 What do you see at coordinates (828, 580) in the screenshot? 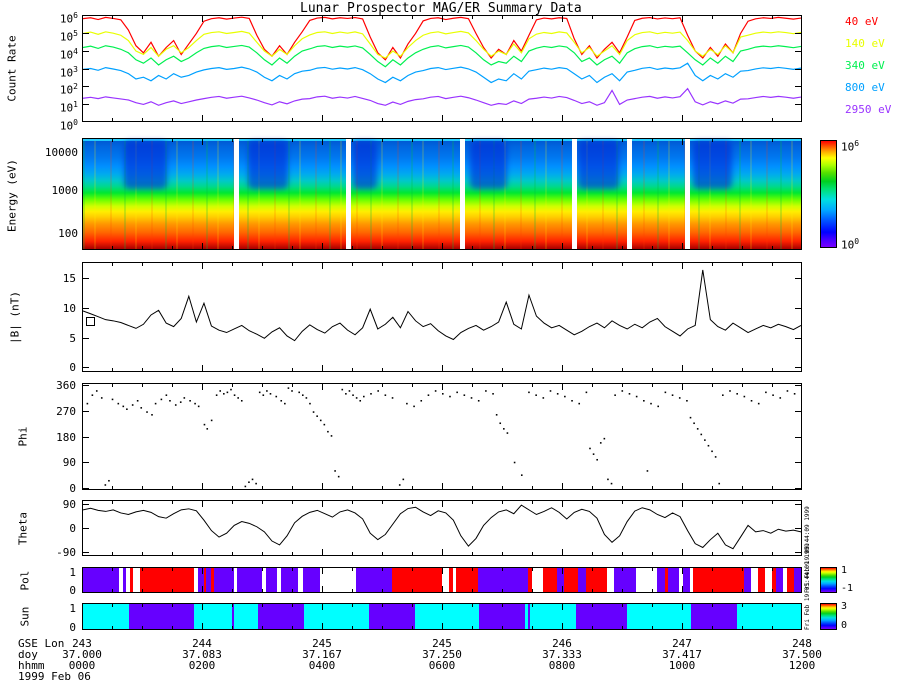
I see `pol-colorbar` at bounding box center [828, 580].